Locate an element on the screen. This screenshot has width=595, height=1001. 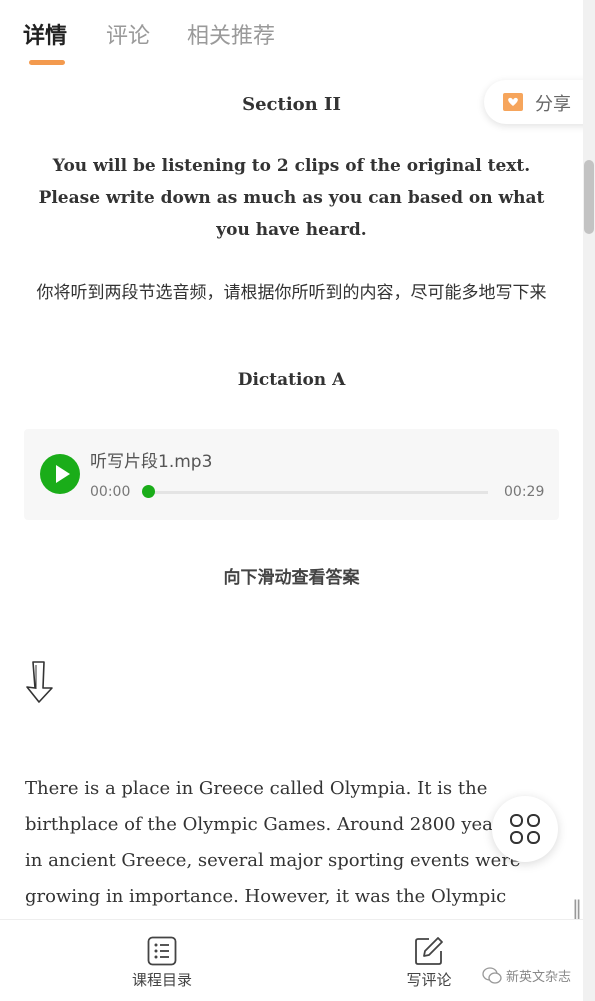
scrollbar-thumb is located at coordinates (589, 197).